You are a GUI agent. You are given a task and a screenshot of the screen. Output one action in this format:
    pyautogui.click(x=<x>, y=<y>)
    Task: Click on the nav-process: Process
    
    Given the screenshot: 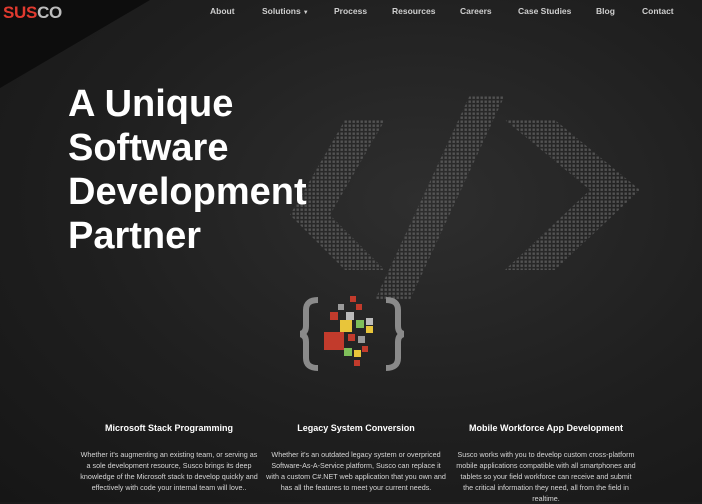 What is the action you would take?
    pyautogui.click(x=350, y=11)
    